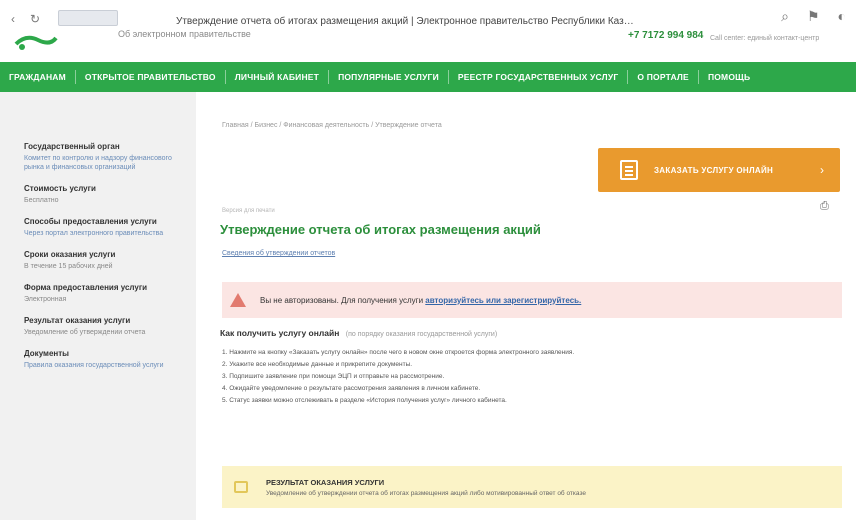 This screenshot has width=856, height=520. Describe the element at coordinates (538, 77) in the screenshot. I see `menu-item-services-registry: РЕЕСТР ГОСУДАРСТВЕННЫХ УСЛУГ` at that location.